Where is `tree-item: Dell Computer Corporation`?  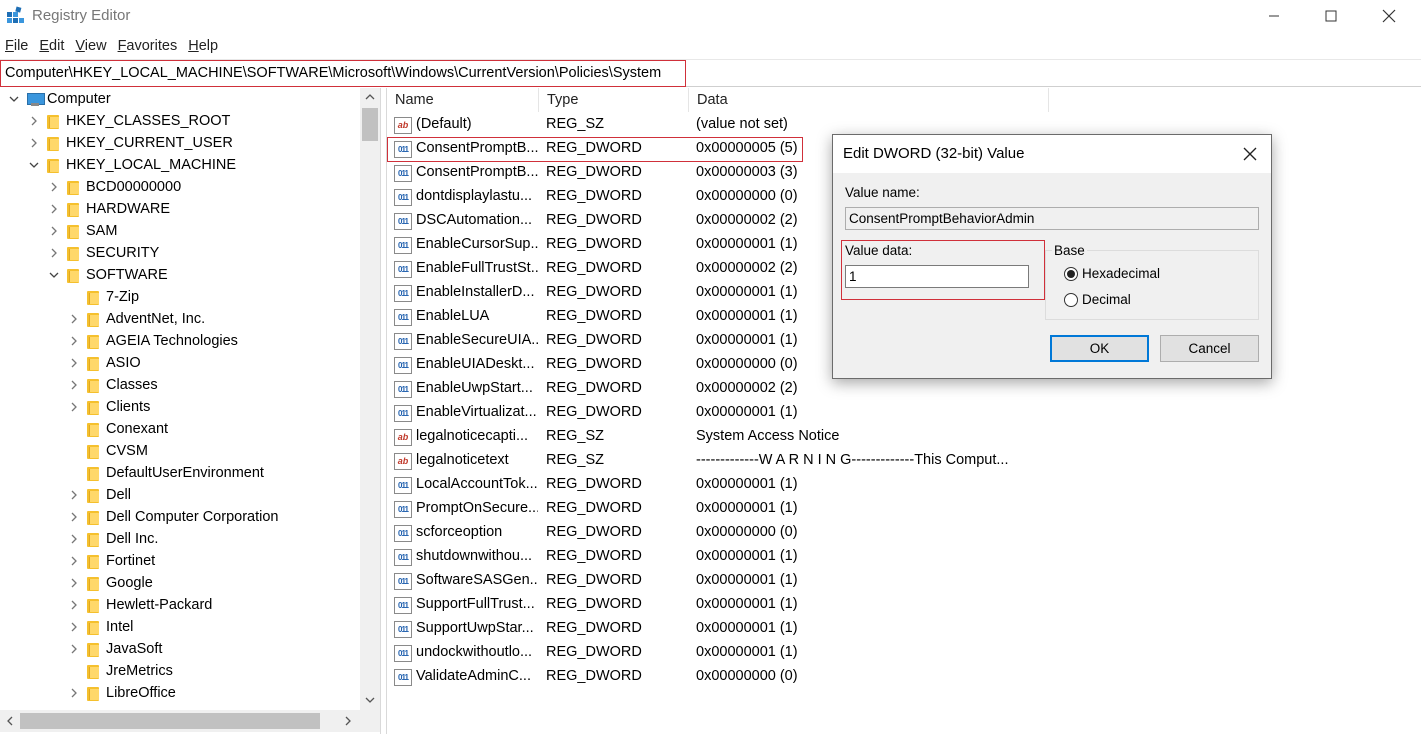
tree-item: Dell Computer Corporation is located at coordinates (172, 517).